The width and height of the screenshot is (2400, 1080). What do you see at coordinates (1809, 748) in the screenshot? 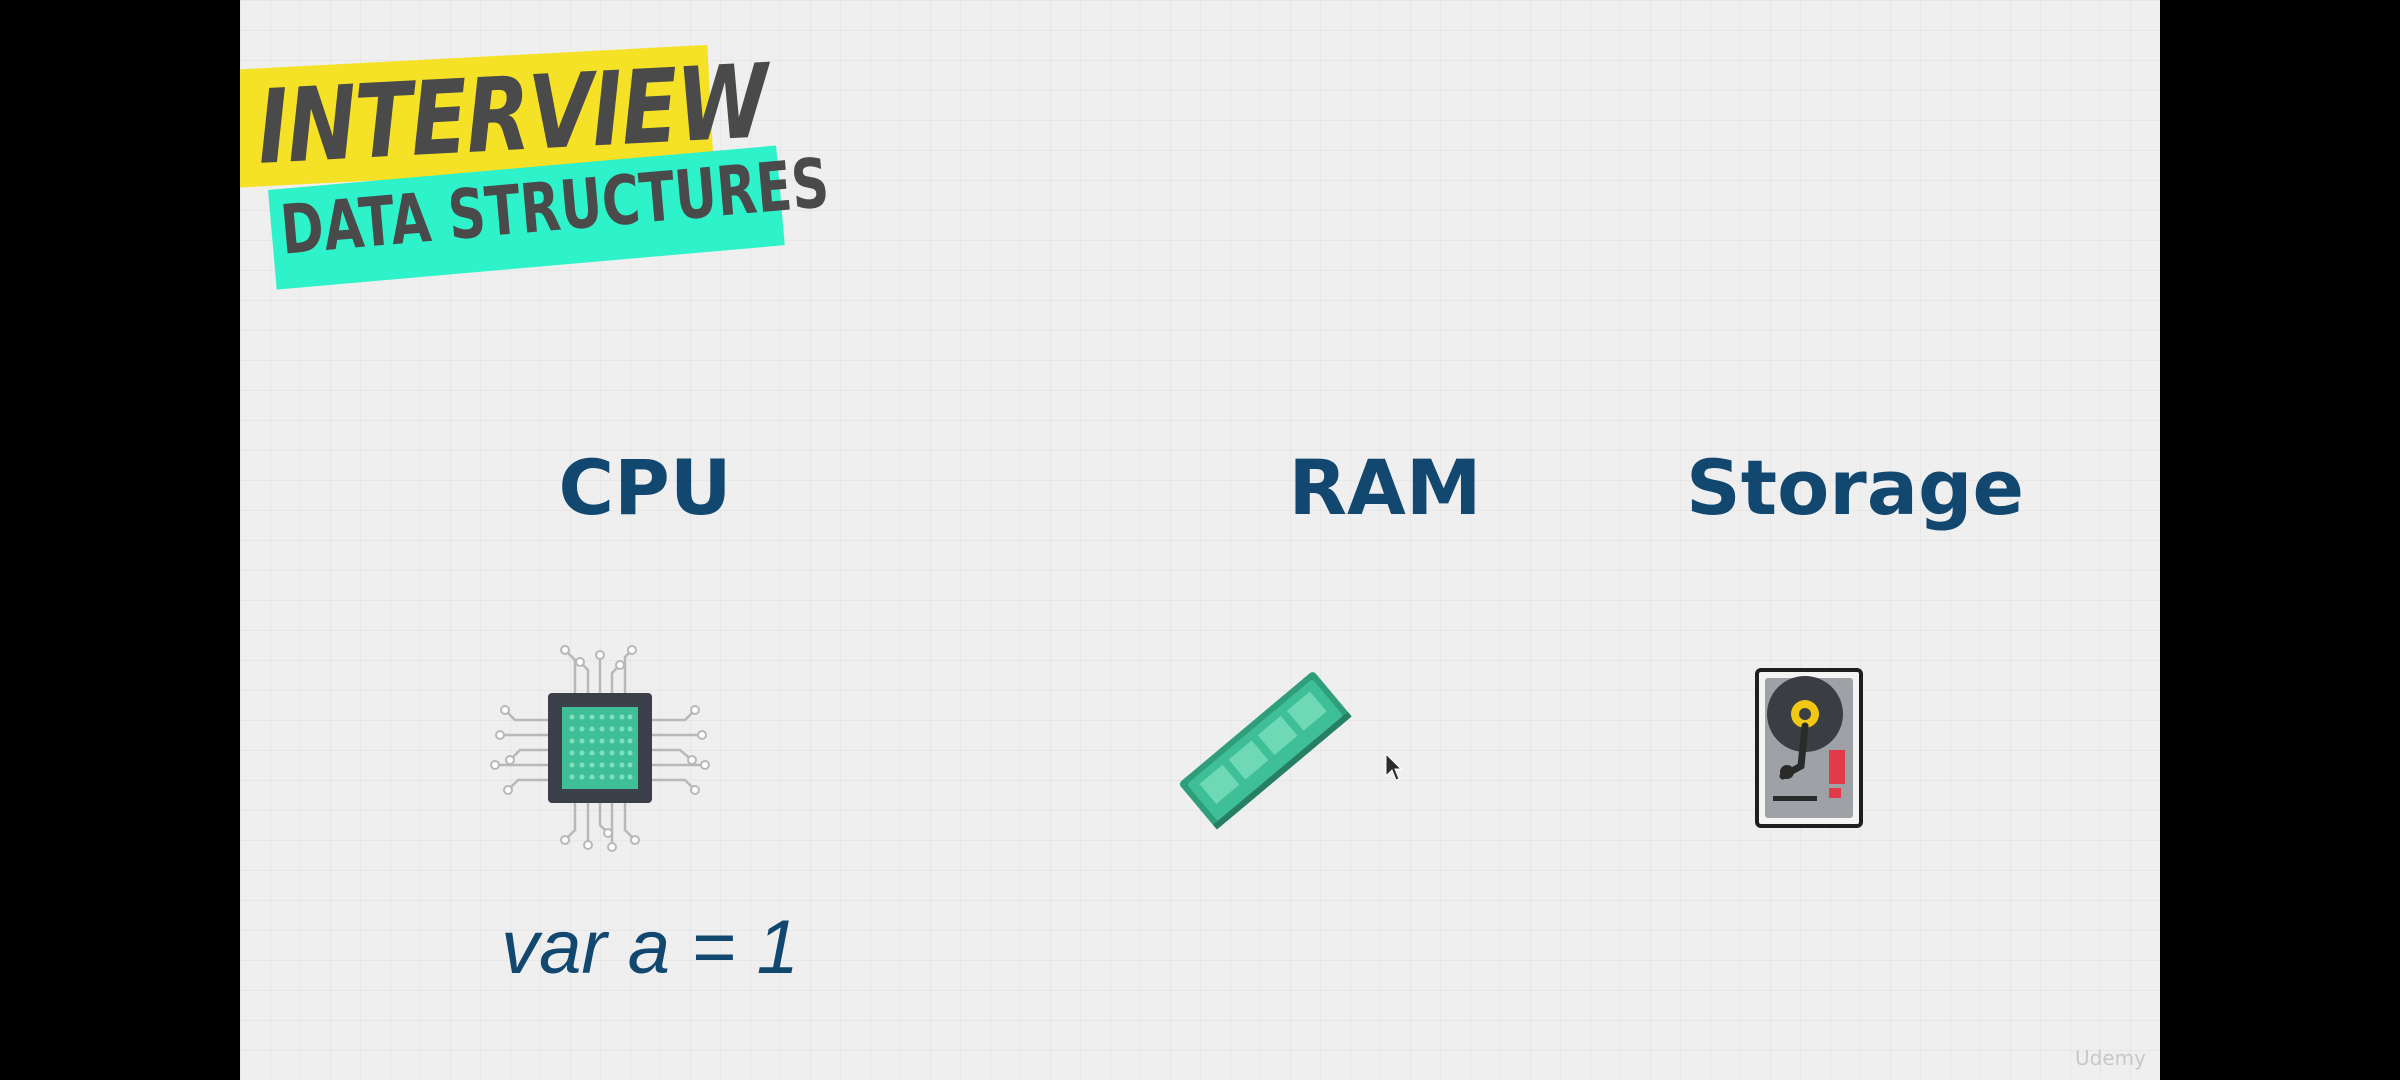
I see `hard-drive-icon` at bounding box center [1809, 748].